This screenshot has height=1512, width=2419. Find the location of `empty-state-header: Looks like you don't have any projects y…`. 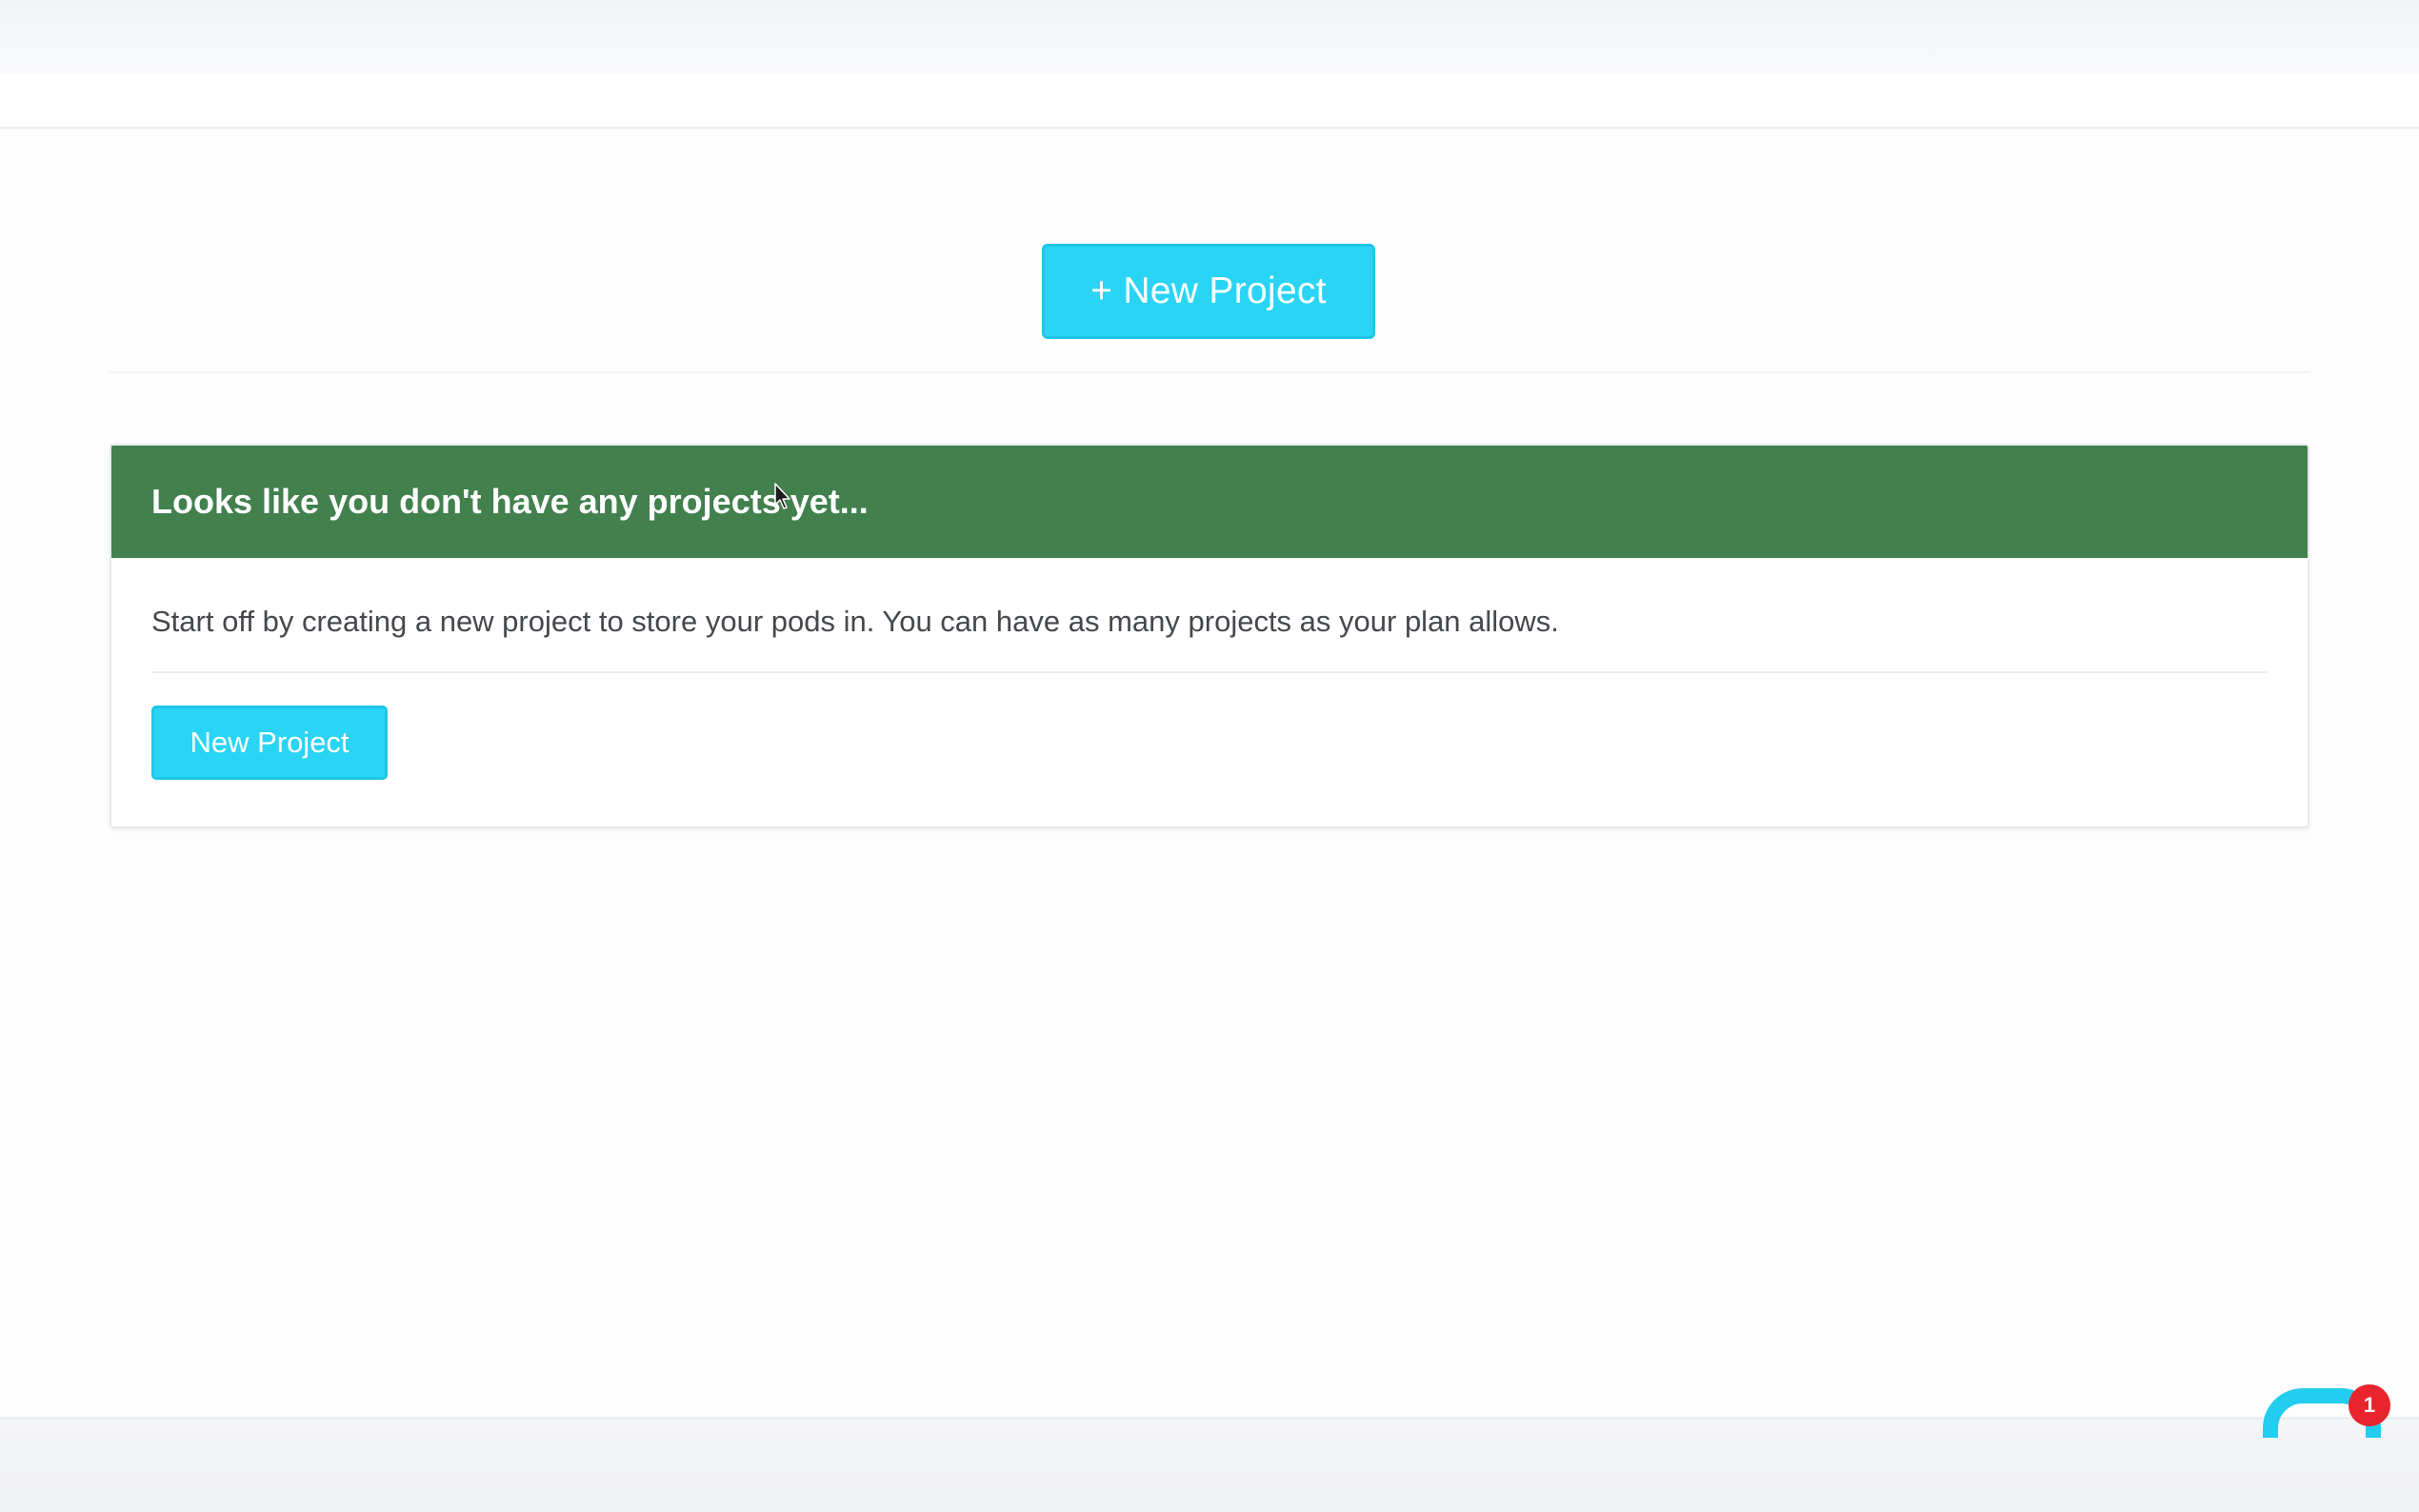

empty-state-header: Looks like you don't have any projects y… is located at coordinates (1209, 502).